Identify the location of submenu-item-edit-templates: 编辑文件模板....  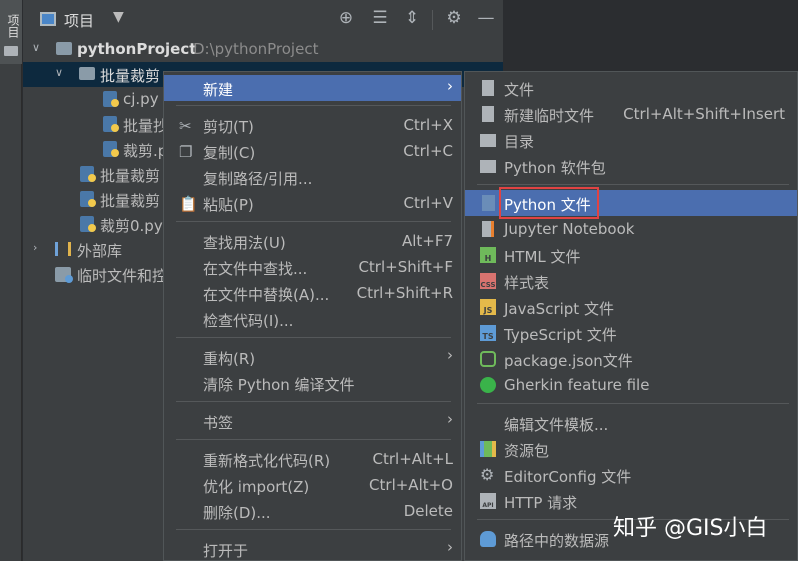
(631, 423).